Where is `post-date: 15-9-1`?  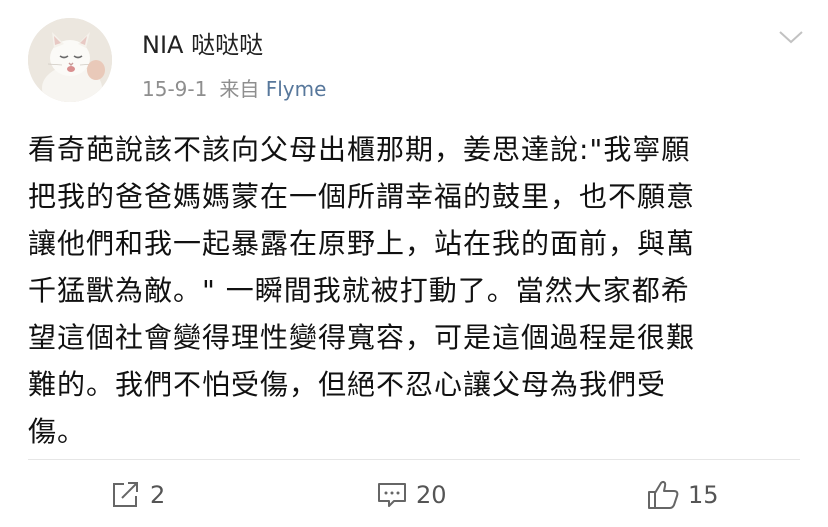
post-date: 15-9-1 is located at coordinates (175, 89).